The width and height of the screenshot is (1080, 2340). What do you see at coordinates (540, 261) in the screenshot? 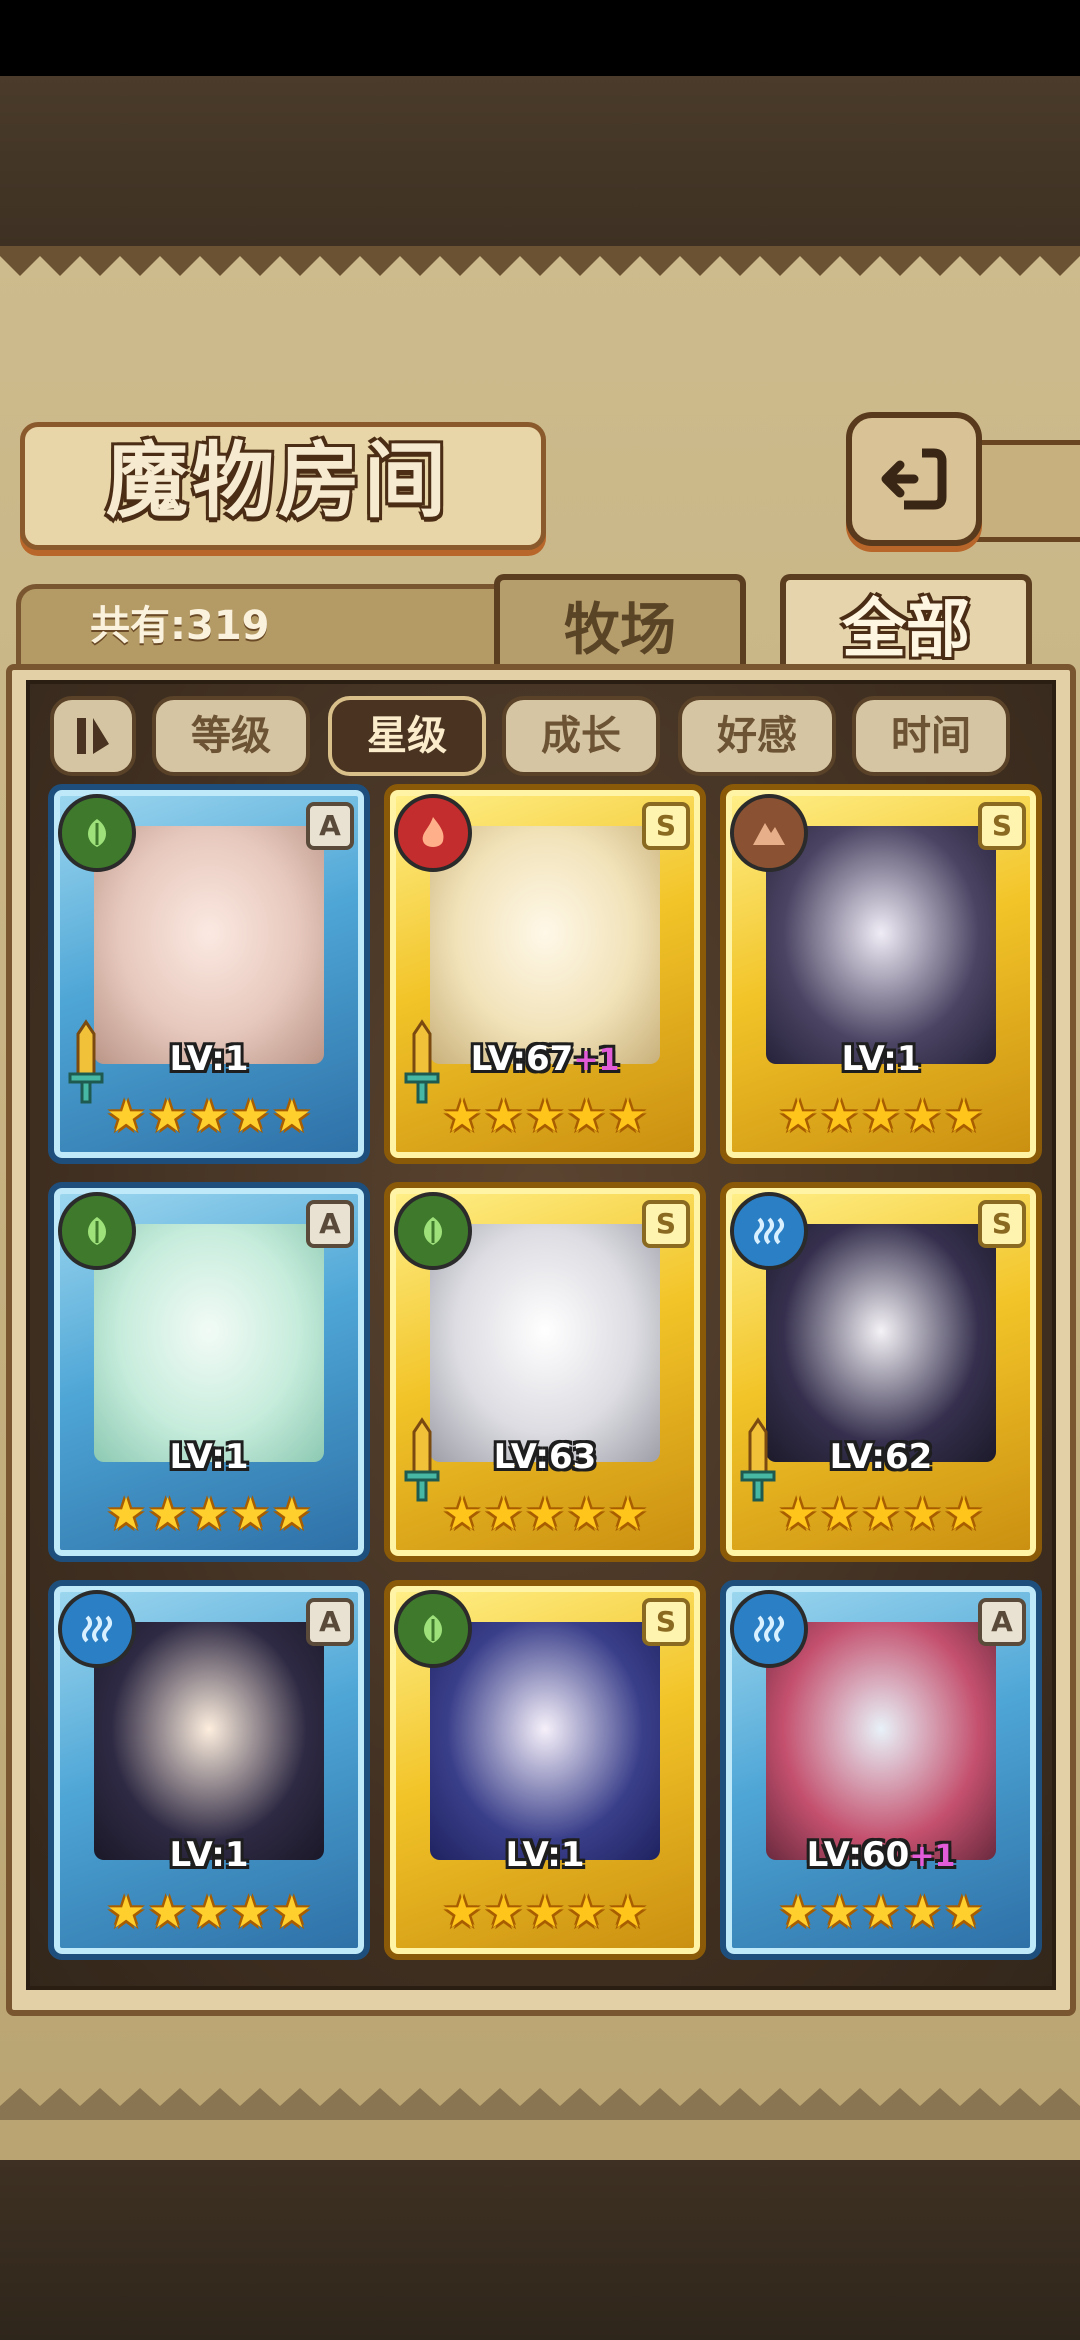
I see `zigzag-edge-top` at bounding box center [540, 261].